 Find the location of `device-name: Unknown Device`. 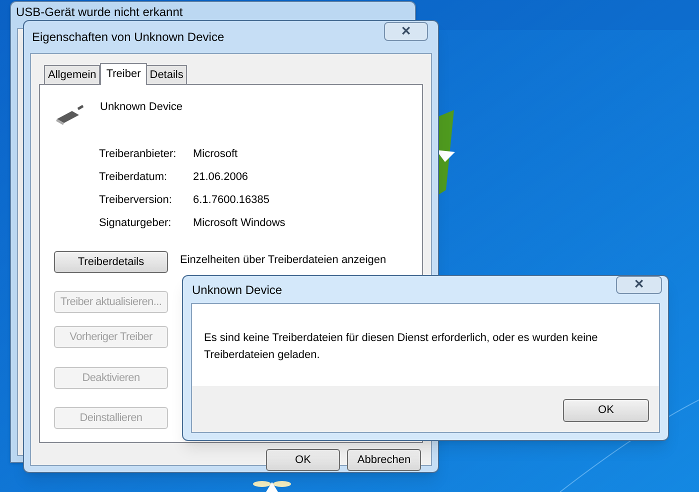

device-name: Unknown Device is located at coordinates (141, 107).